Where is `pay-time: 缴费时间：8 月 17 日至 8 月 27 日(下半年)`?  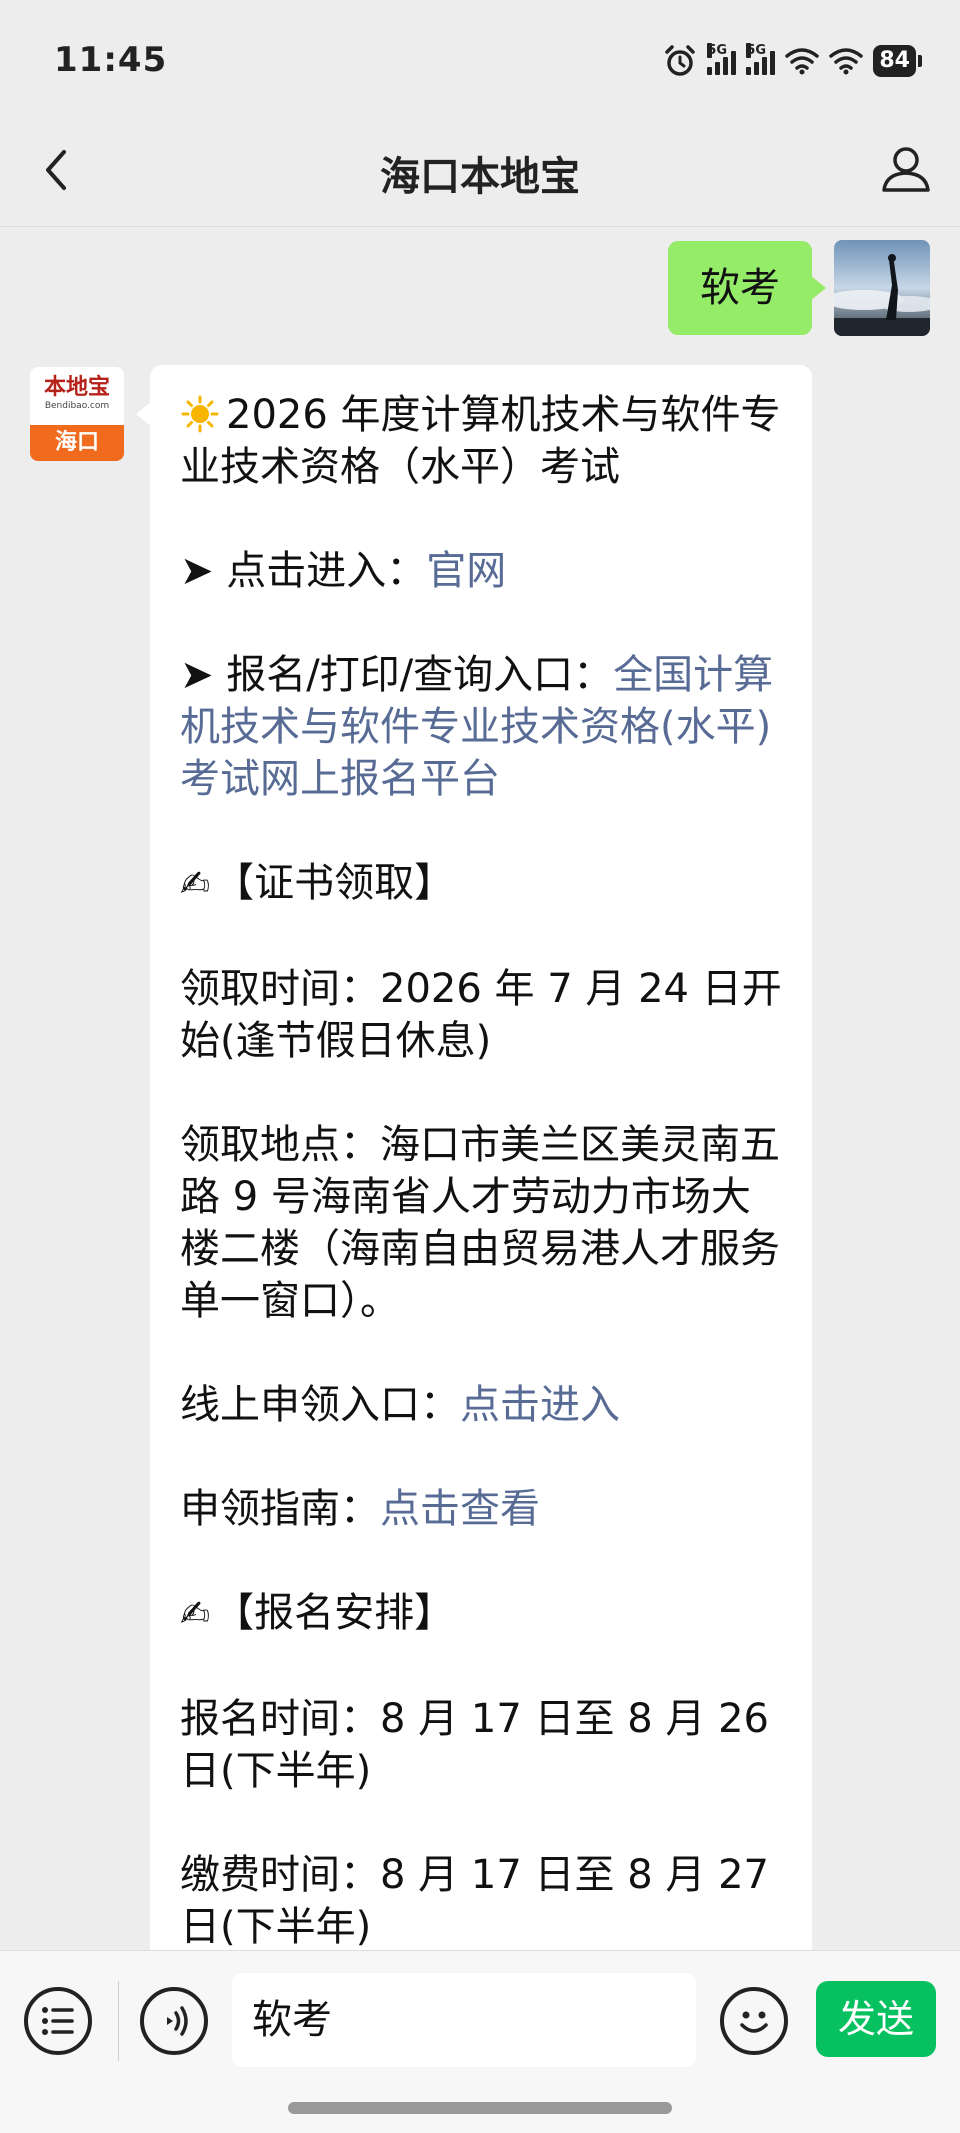
pay-time: 缴费时间：8 月 17 日至 8 月 27 日(下半年) is located at coordinates (474, 1901).